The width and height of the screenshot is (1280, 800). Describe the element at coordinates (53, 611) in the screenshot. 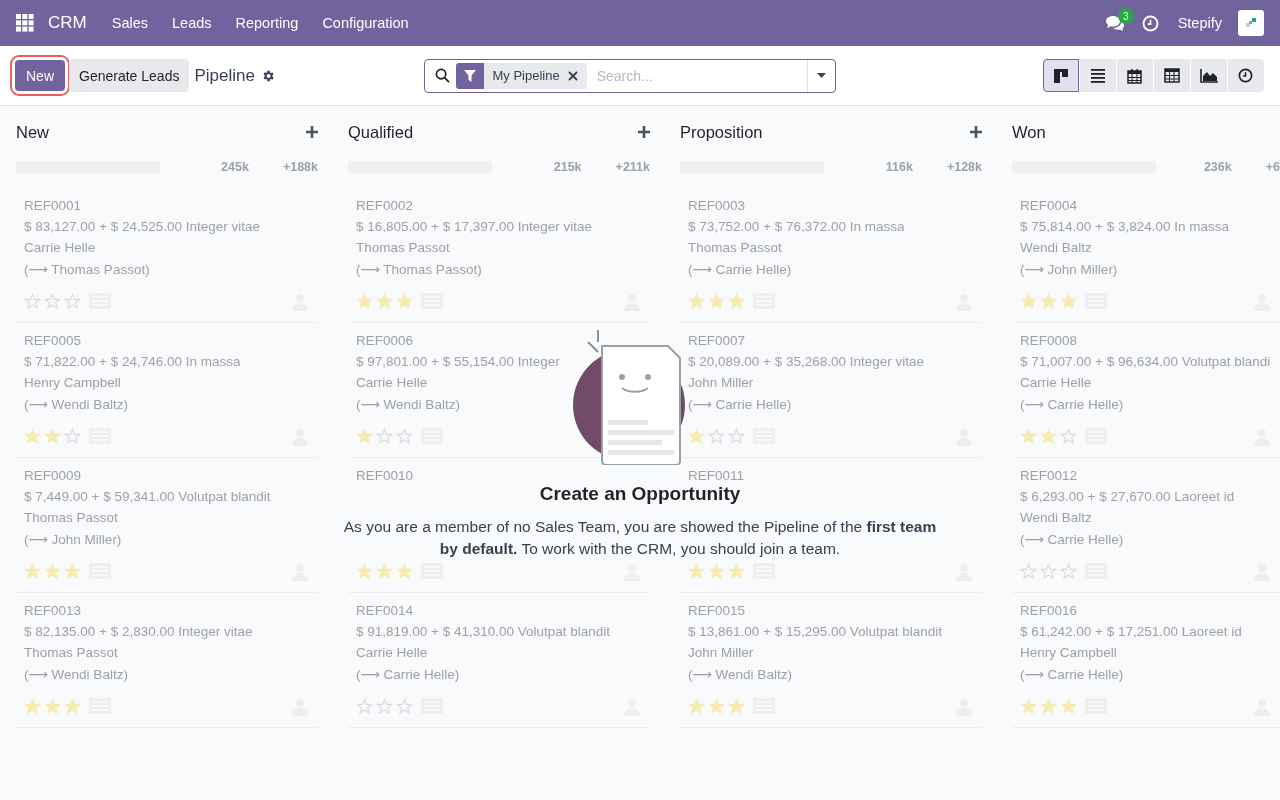

I see `card-reference: REF0013` at that location.